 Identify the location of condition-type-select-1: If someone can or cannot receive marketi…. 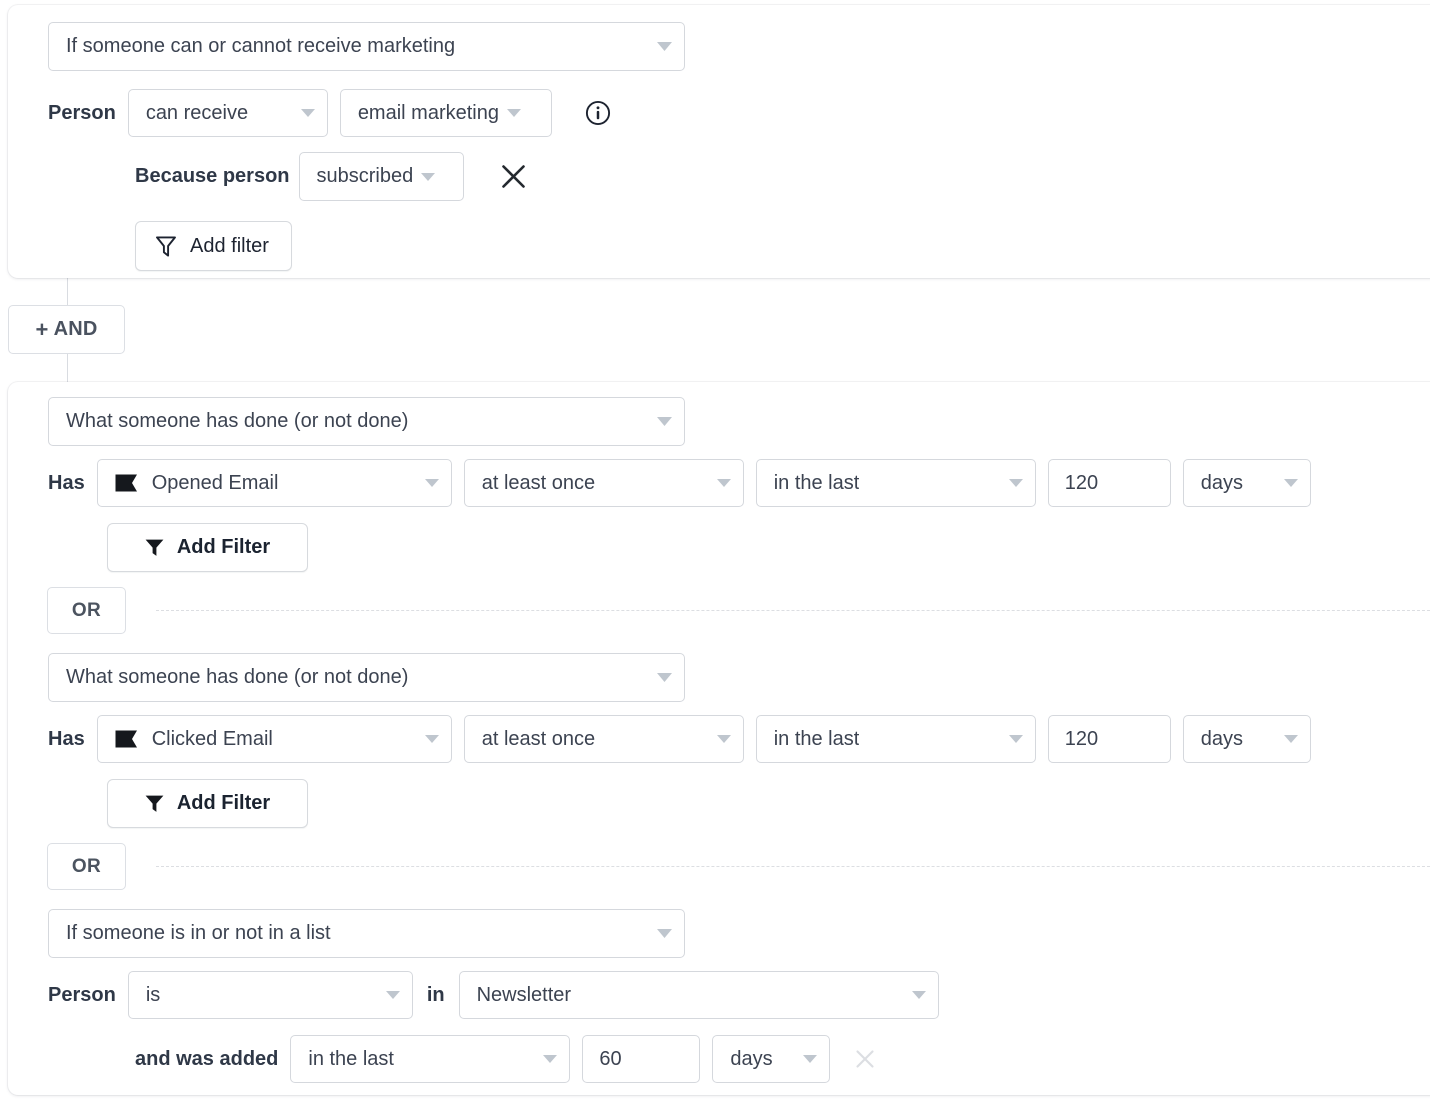
(366, 46).